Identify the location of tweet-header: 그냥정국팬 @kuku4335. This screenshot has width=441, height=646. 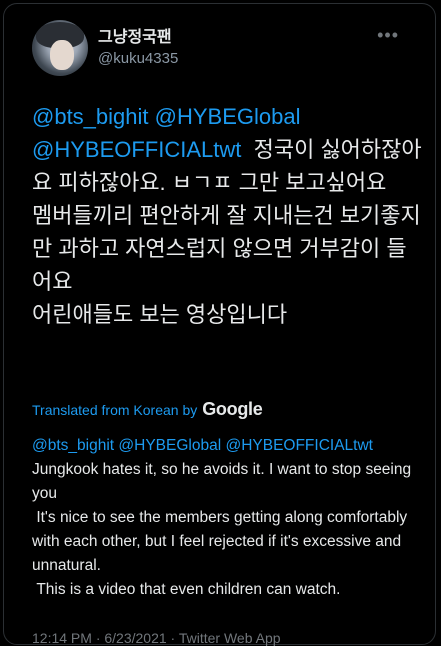
(105, 48).